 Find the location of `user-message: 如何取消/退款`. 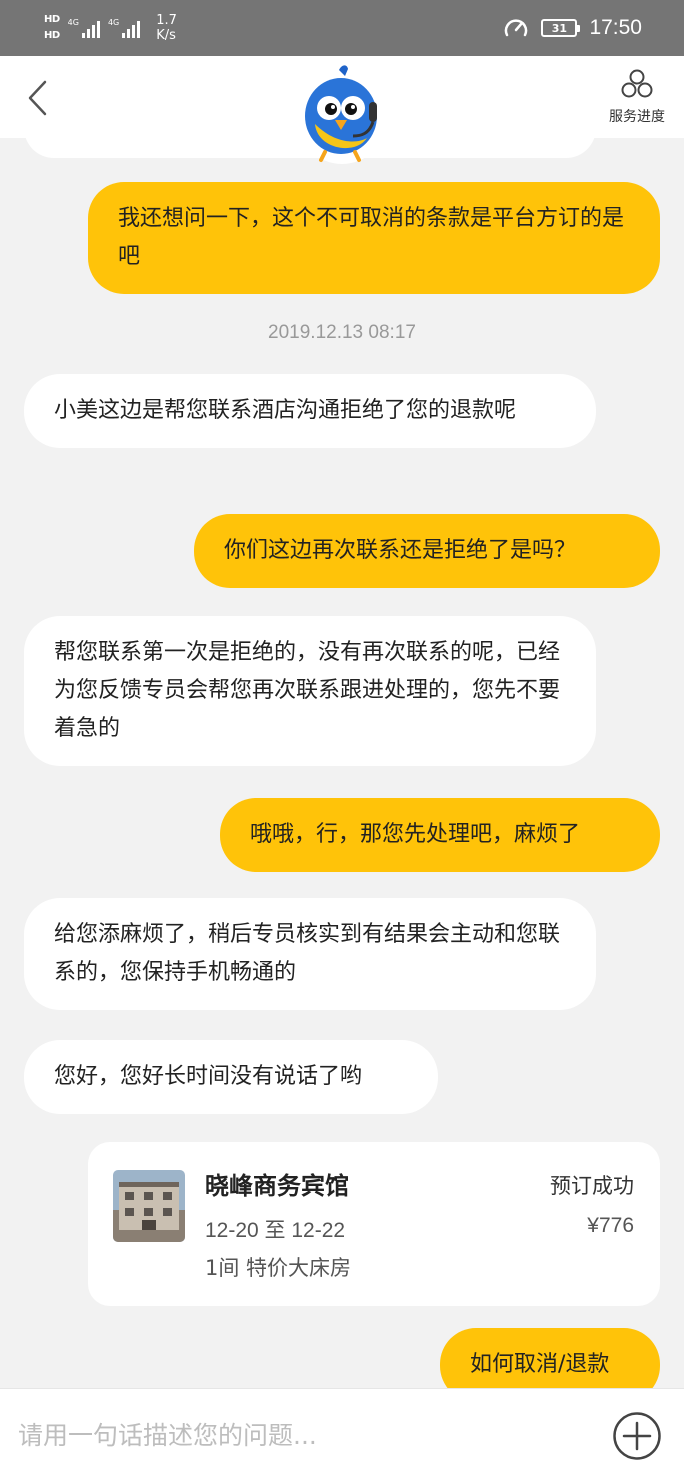

user-message: 如何取消/退款 is located at coordinates (550, 1358).